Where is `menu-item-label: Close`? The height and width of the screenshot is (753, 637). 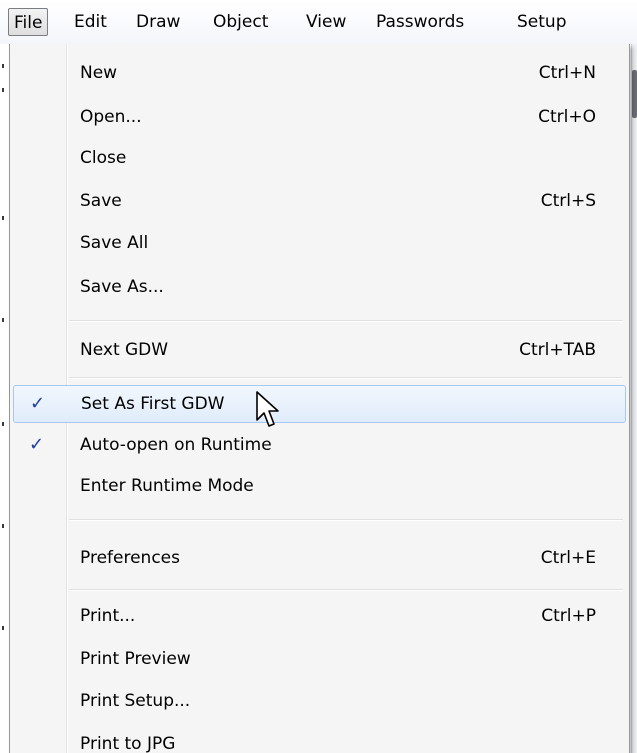 menu-item-label: Close is located at coordinates (103, 158).